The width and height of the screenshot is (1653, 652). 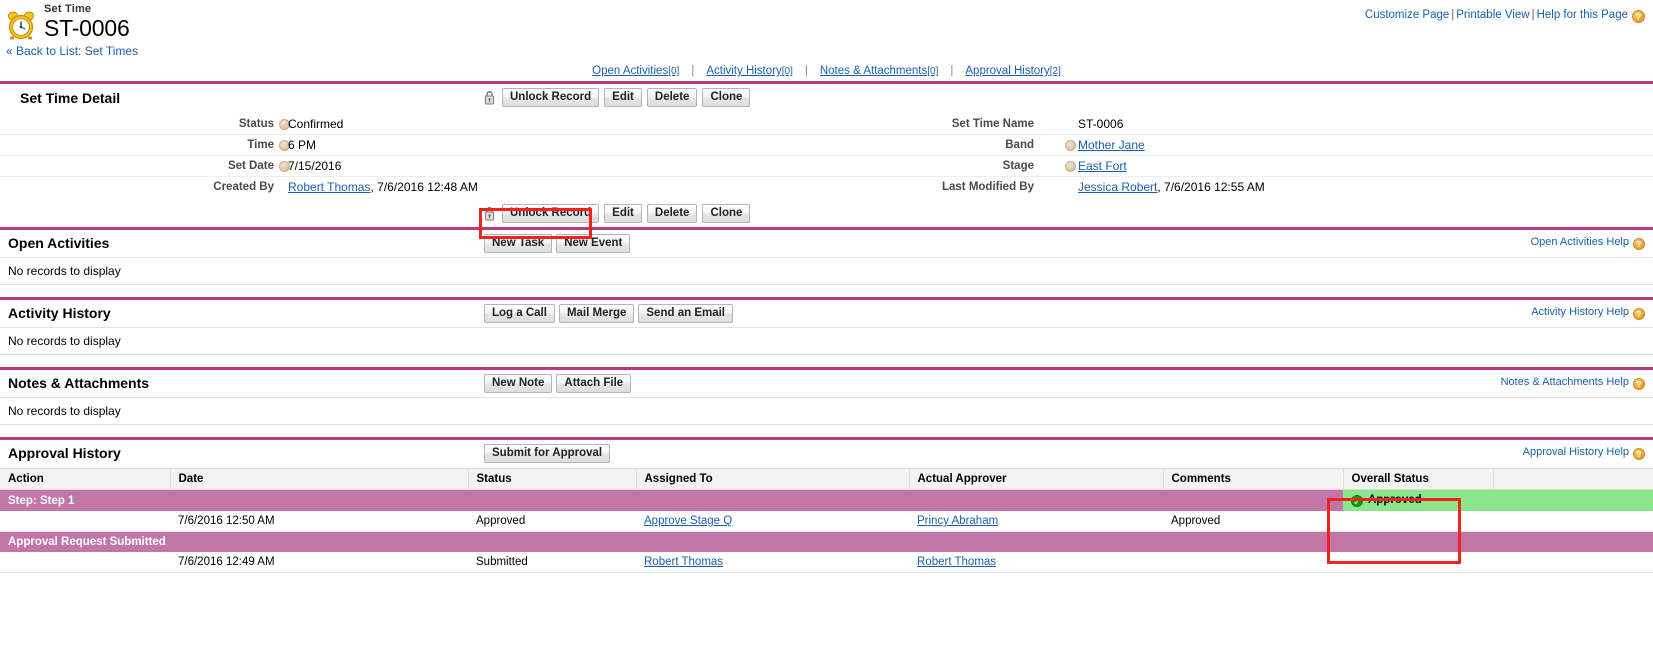 I want to click on approval-history-buttons: Submit for Approval, so click(x=547, y=453).